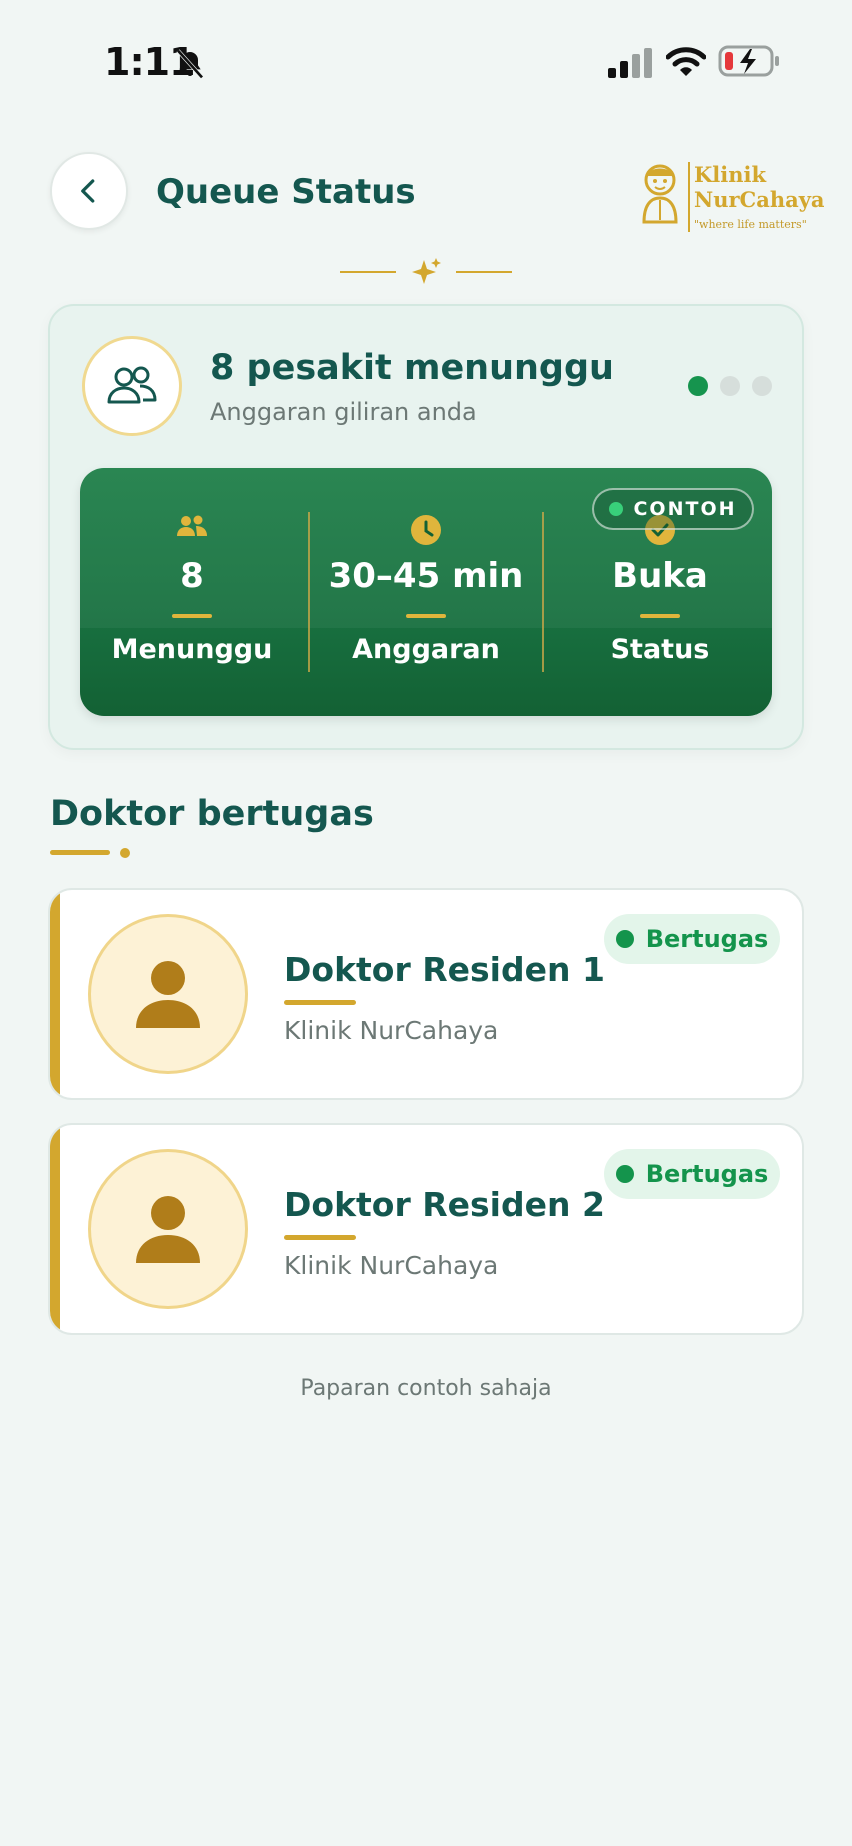  What do you see at coordinates (192, 576) in the screenshot?
I see `stat-waiting-value: 8` at bounding box center [192, 576].